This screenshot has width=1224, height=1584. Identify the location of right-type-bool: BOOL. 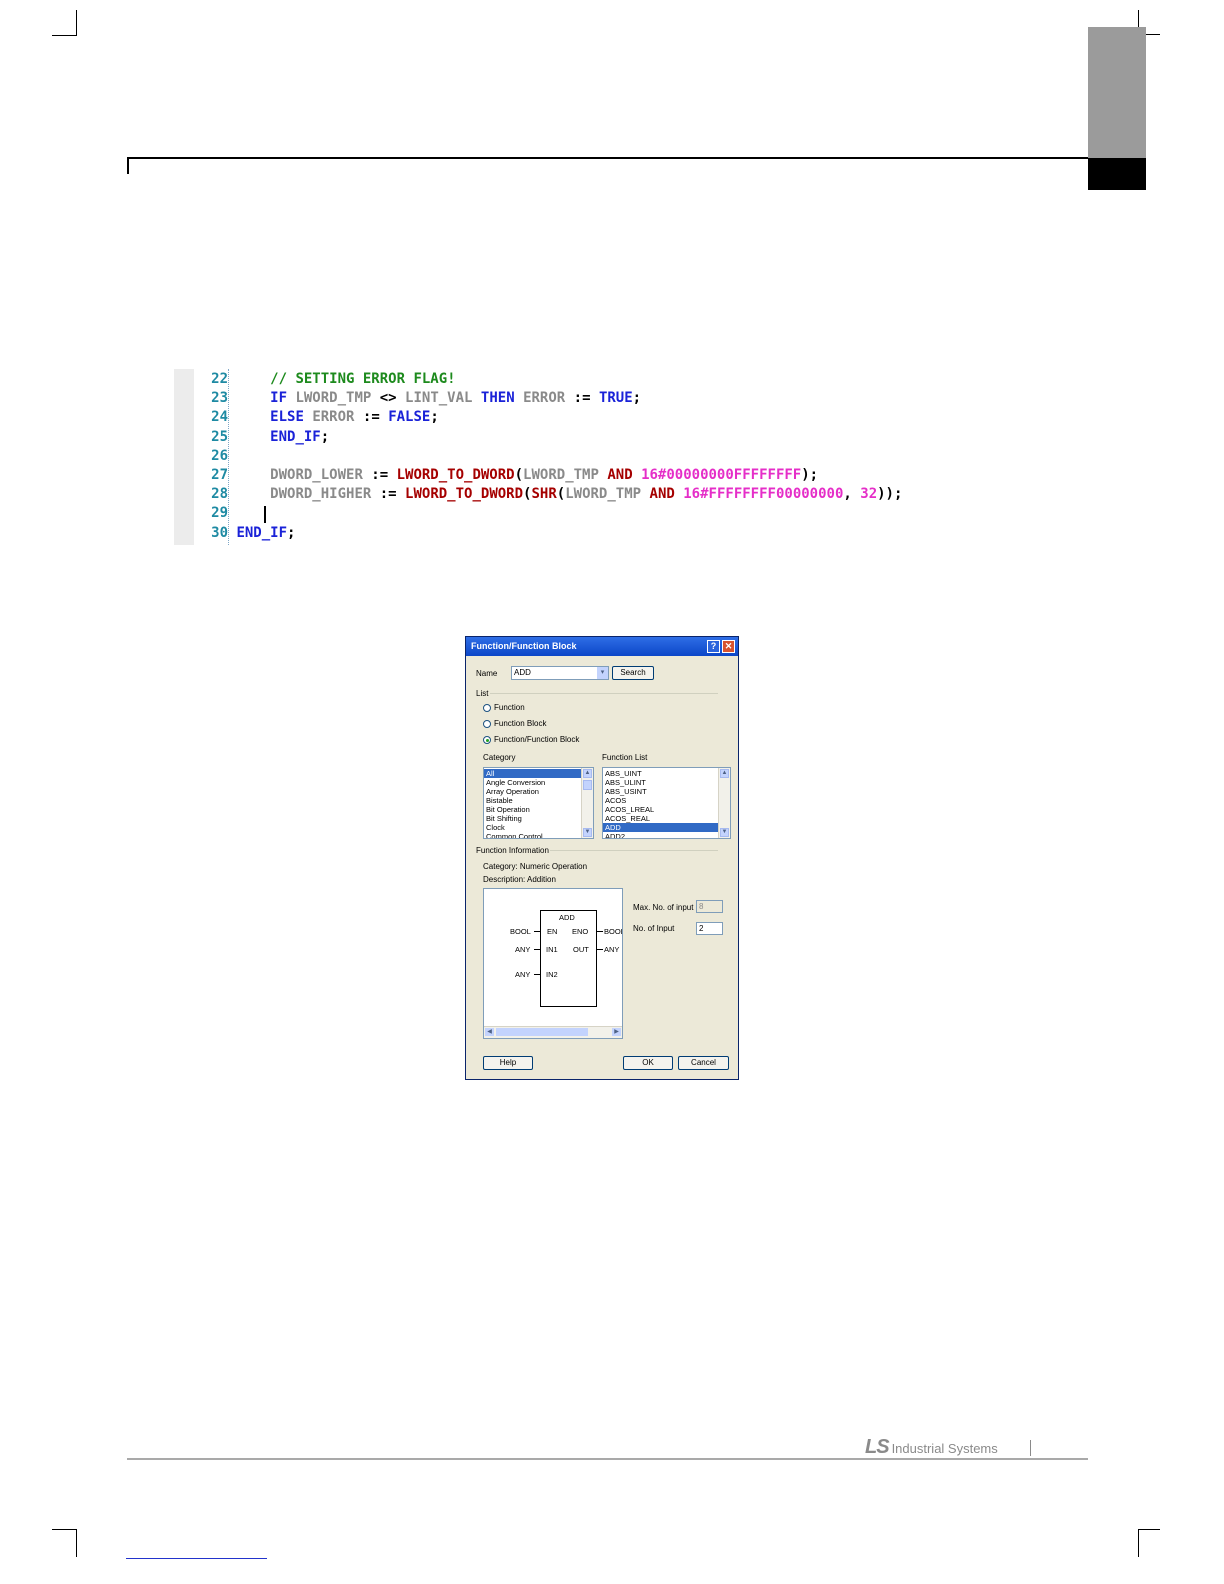
(613, 931).